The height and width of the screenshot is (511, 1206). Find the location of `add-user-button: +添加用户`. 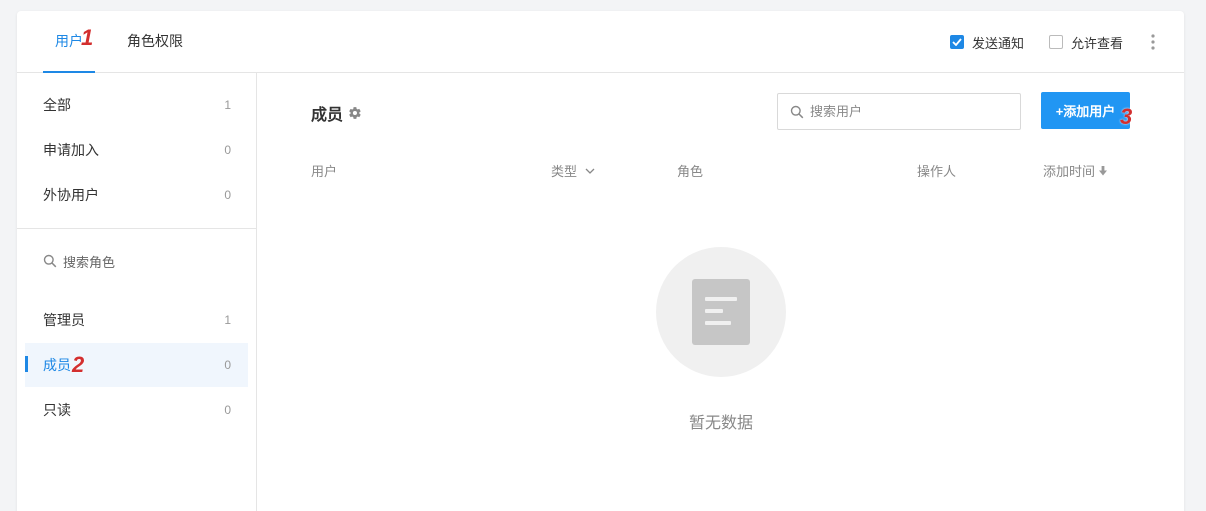

add-user-button: +添加用户 is located at coordinates (1085, 110).